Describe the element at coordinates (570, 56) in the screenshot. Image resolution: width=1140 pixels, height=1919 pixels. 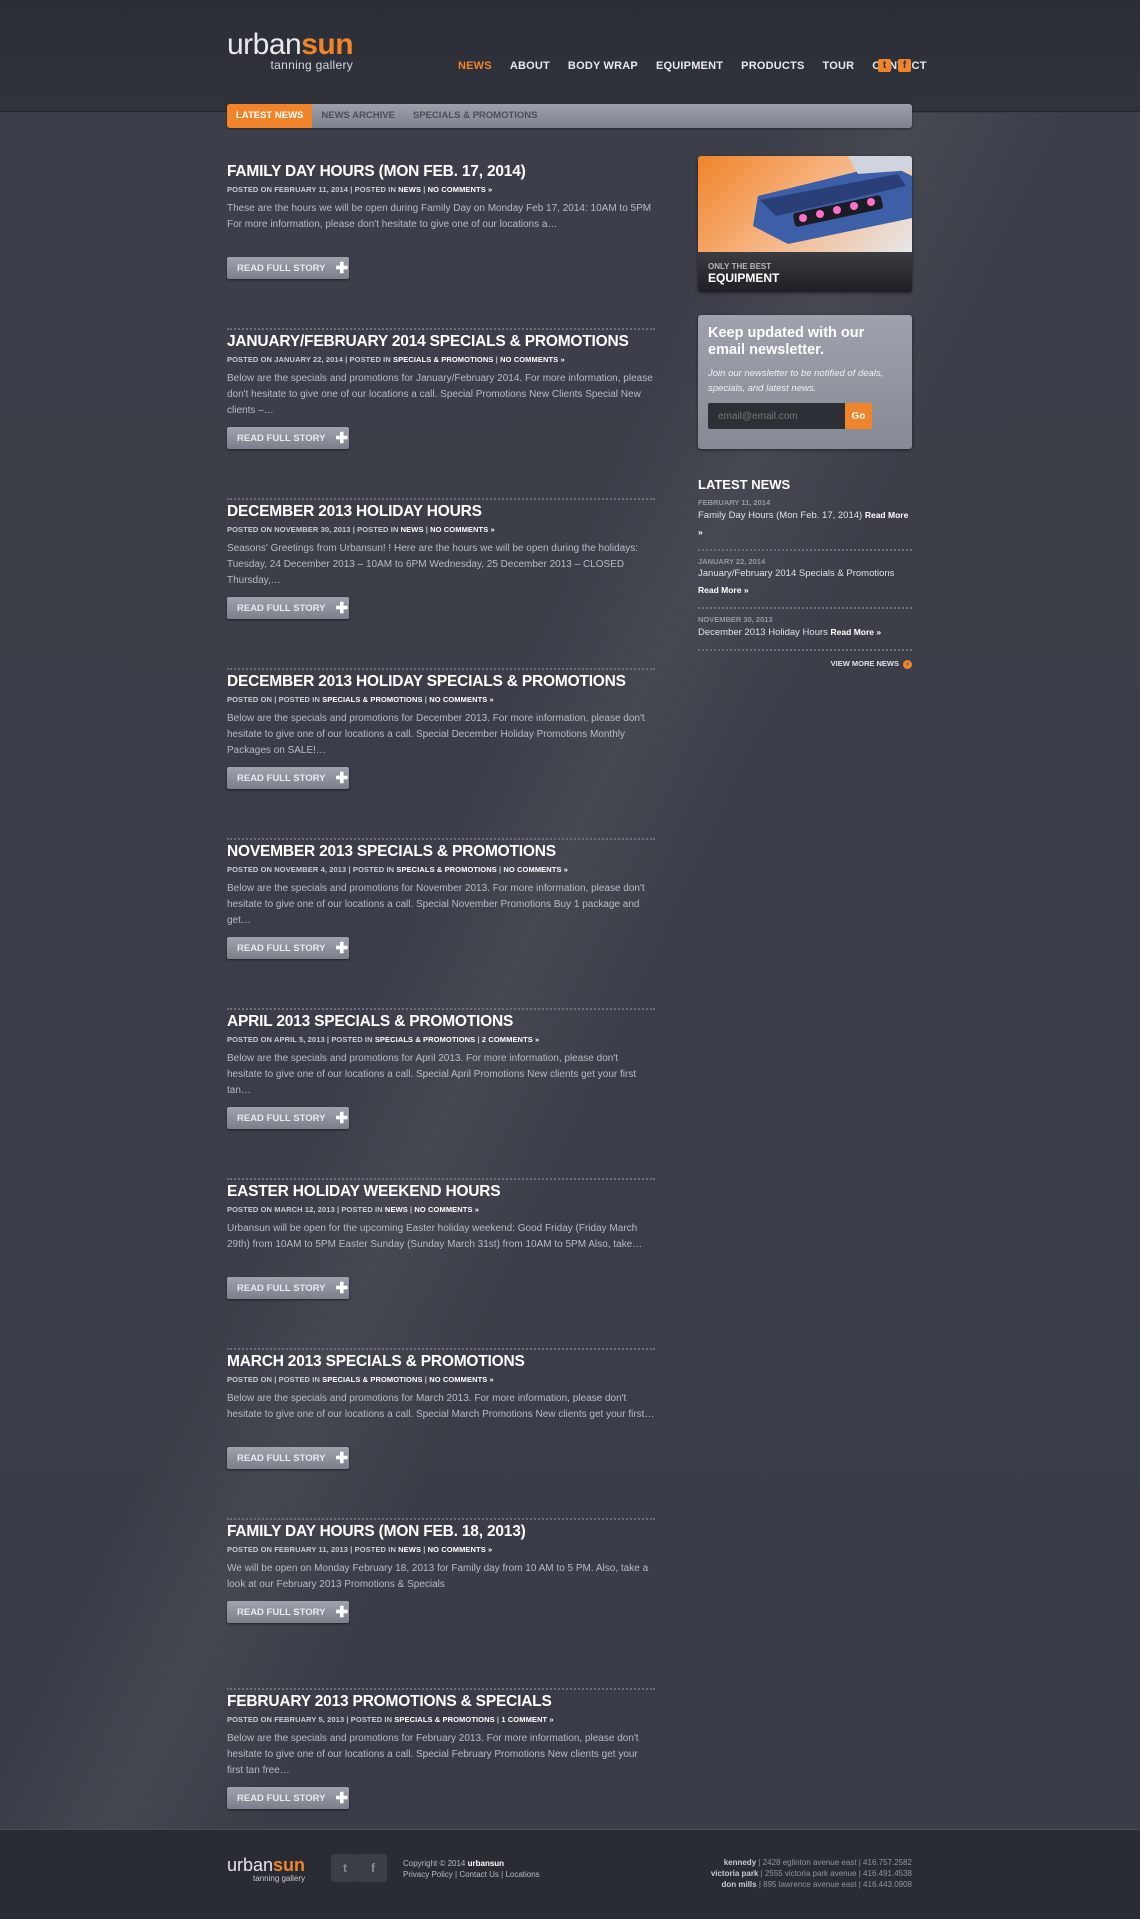
I see `header` at that location.